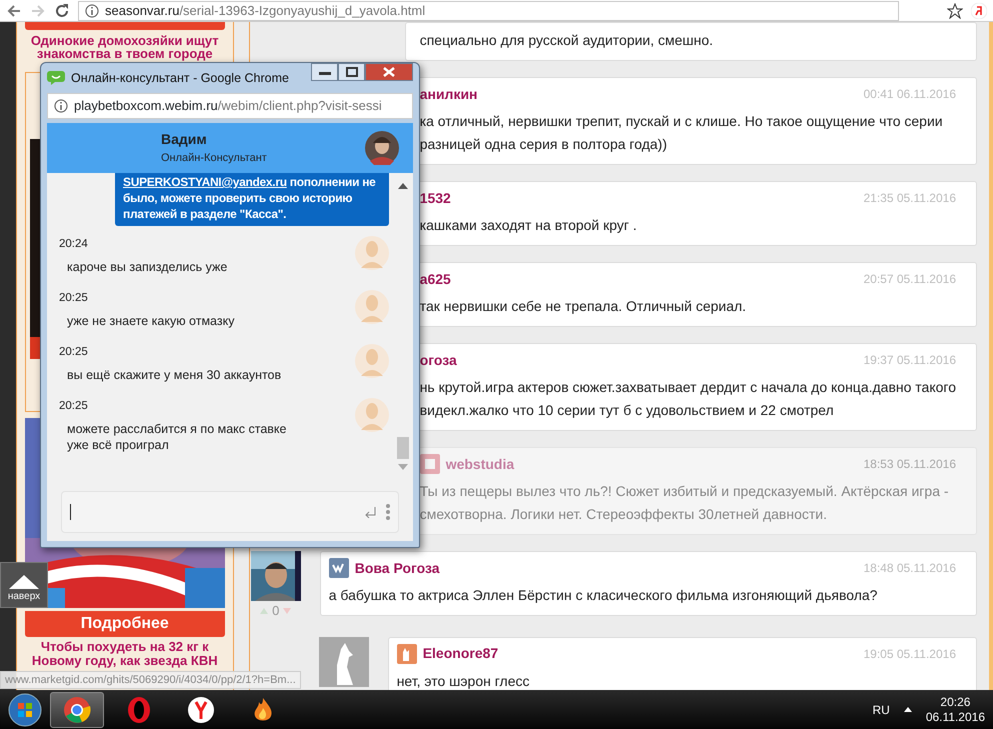 The height and width of the screenshot is (729, 993). I want to click on window-title: Онлайн-консультант - Google Chrome, so click(180, 78).